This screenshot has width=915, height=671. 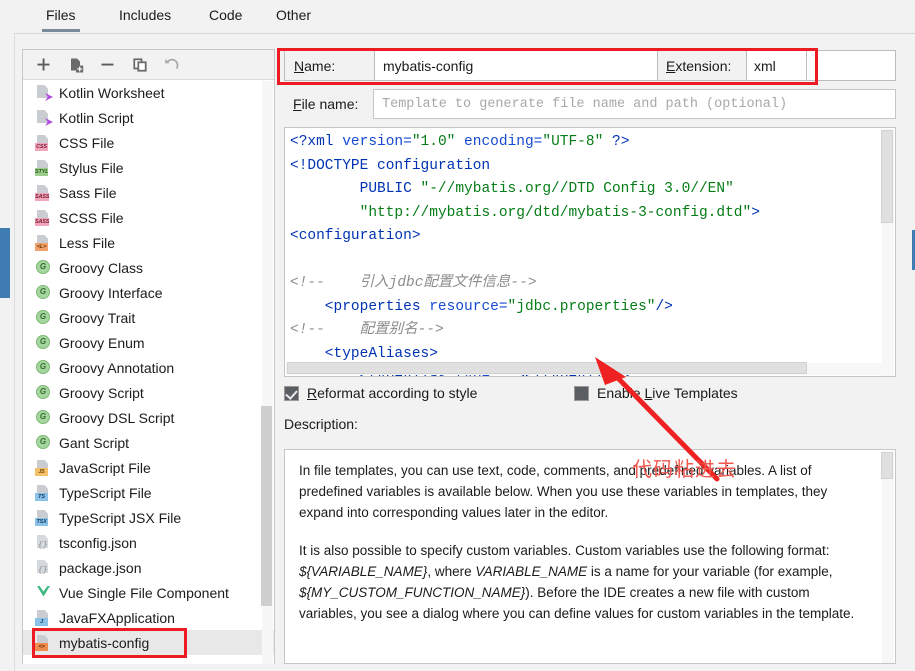 What do you see at coordinates (43, 192) in the screenshot?
I see `sass-file-icon: SASS` at bounding box center [43, 192].